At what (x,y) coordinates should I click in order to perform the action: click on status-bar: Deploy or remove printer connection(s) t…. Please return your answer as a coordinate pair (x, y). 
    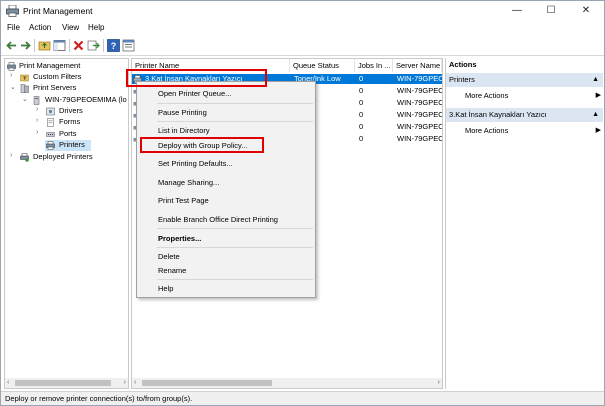
    Looking at the image, I should click on (302, 398).